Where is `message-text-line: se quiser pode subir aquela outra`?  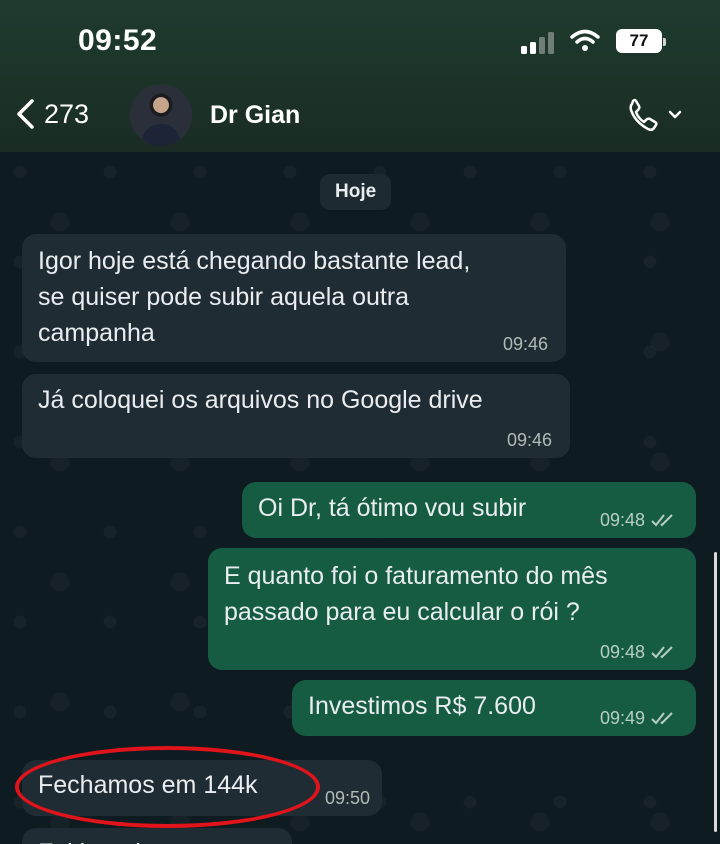 message-text-line: se quiser pode subir aquela outra is located at coordinates (224, 297).